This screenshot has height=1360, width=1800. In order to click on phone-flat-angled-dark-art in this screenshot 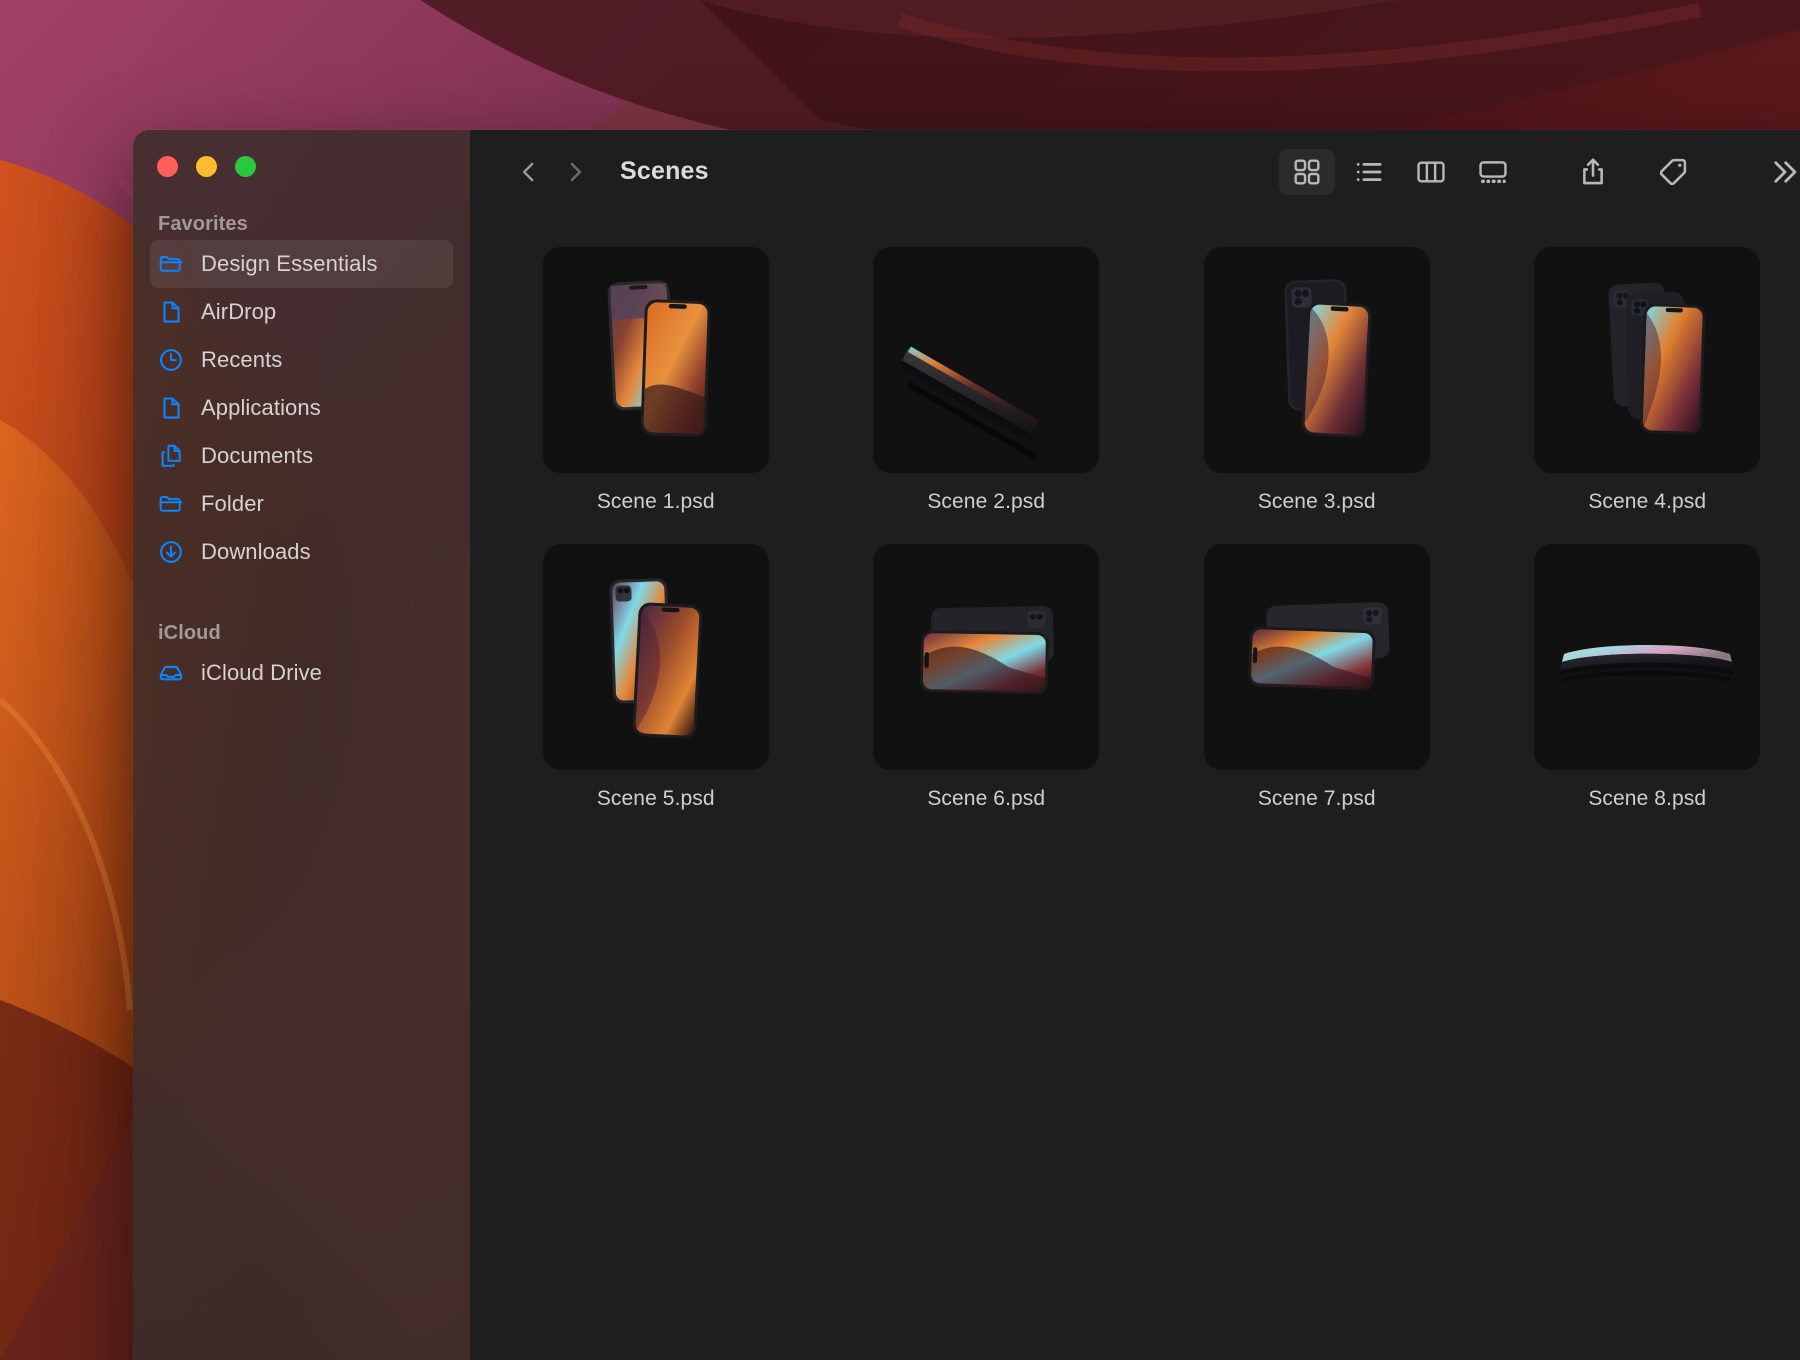, I will do `click(986, 360)`.